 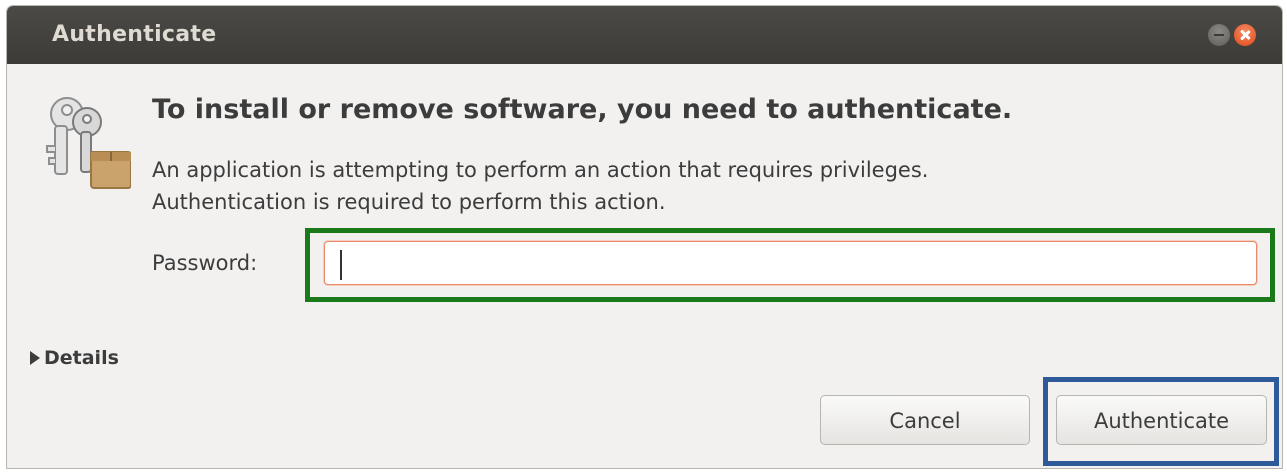 I want to click on password-highlight, so click(x=790, y=265).